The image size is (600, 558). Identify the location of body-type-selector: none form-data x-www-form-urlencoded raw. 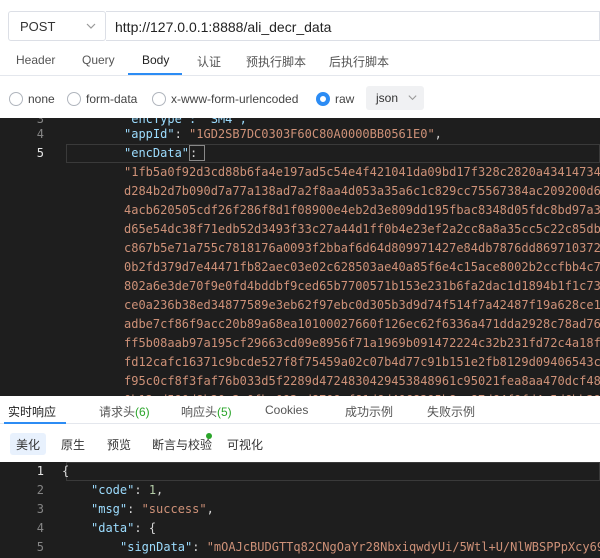
(300, 99).